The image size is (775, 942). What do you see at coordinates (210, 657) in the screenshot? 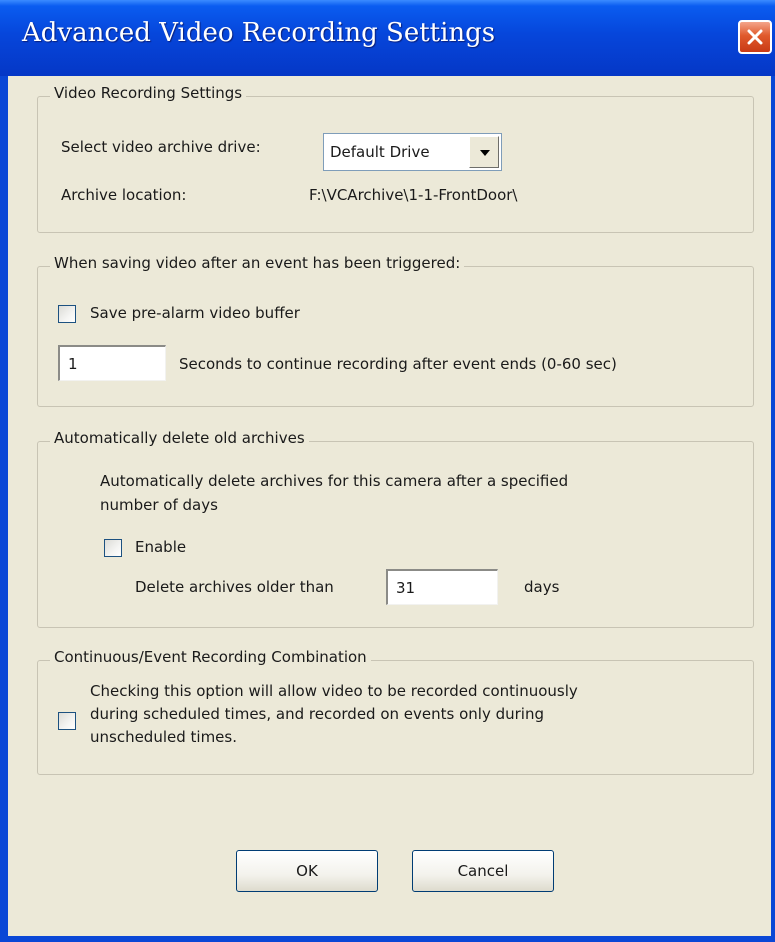
I see `combination-legend: Continuous/Event Recording Combination` at bounding box center [210, 657].